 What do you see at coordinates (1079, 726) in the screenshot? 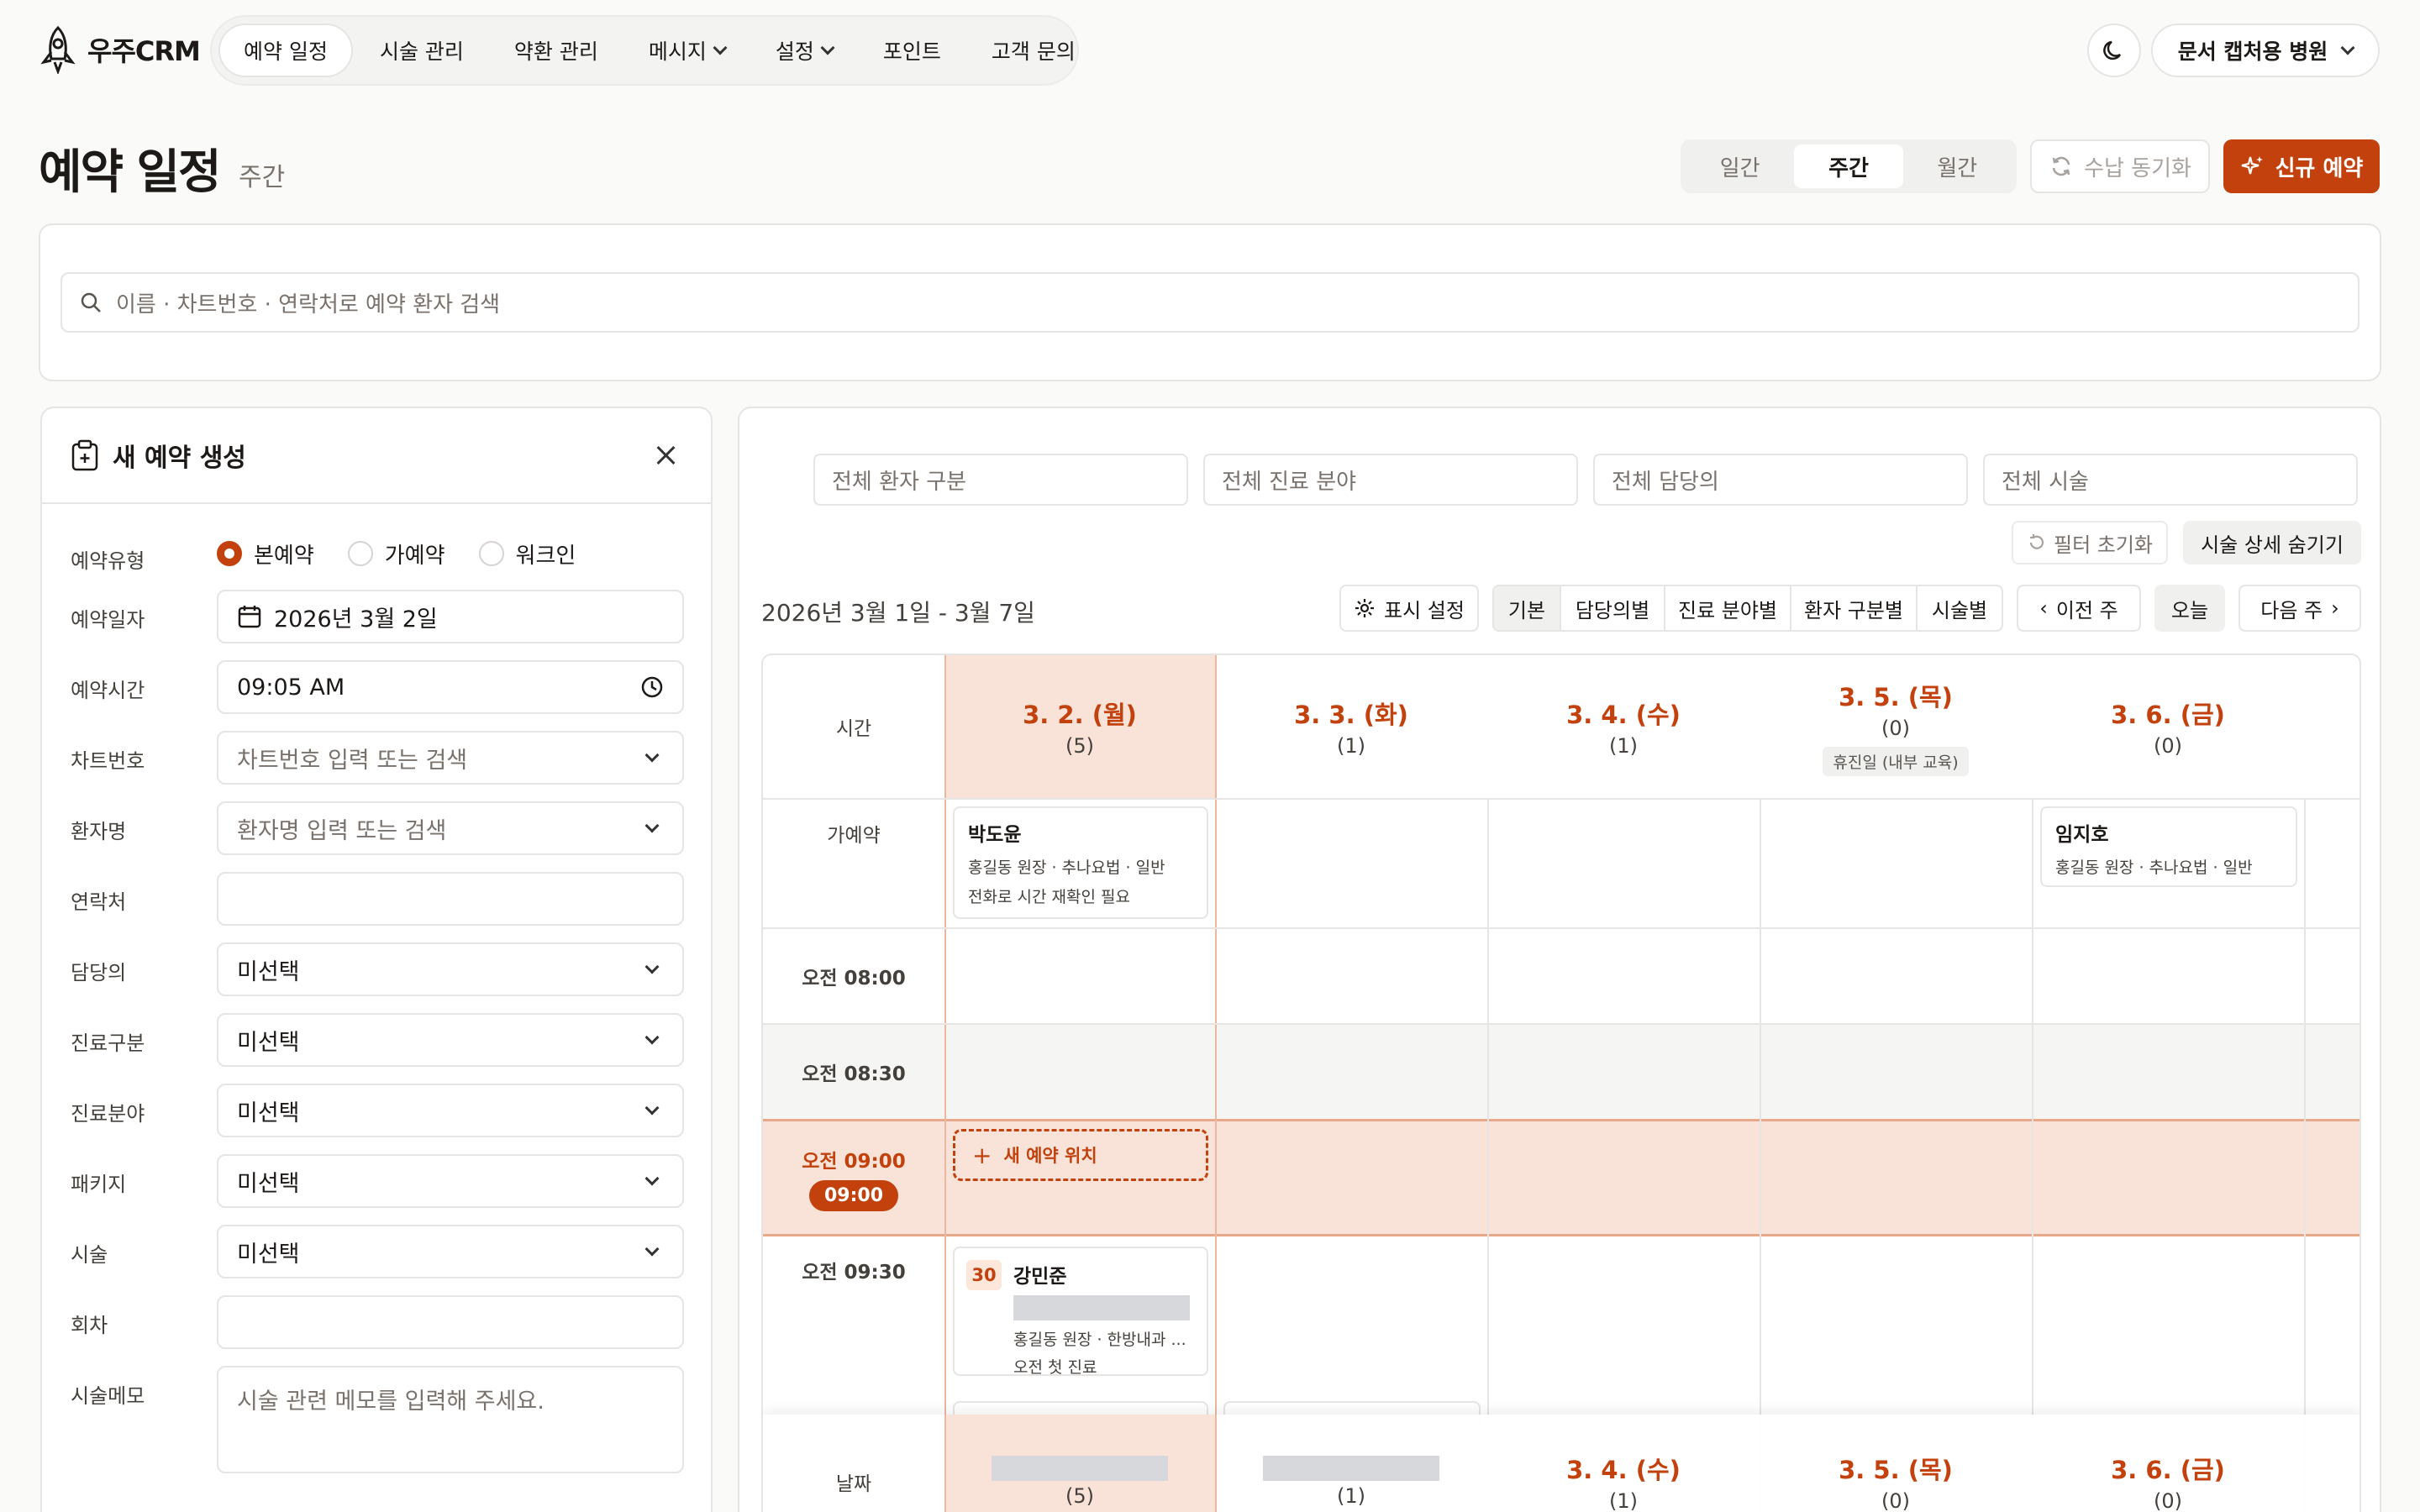
I see `day-header-mon: 3. 2. (월) (5)` at bounding box center [1079, 726].